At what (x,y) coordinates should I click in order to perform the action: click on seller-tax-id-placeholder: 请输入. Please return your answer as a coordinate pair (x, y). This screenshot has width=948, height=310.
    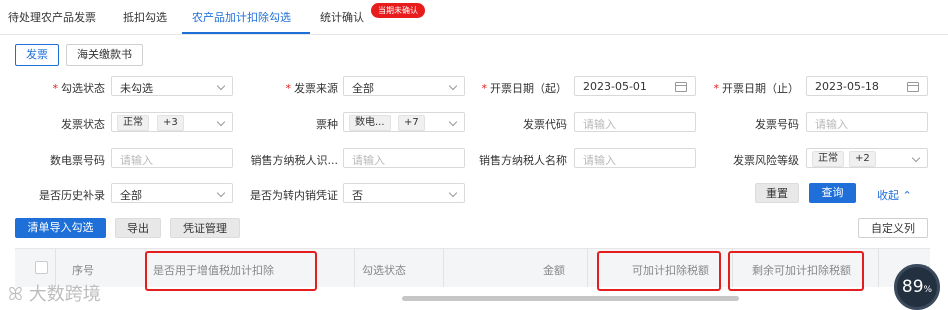
    Looking at the image, I should click on (368, 160).